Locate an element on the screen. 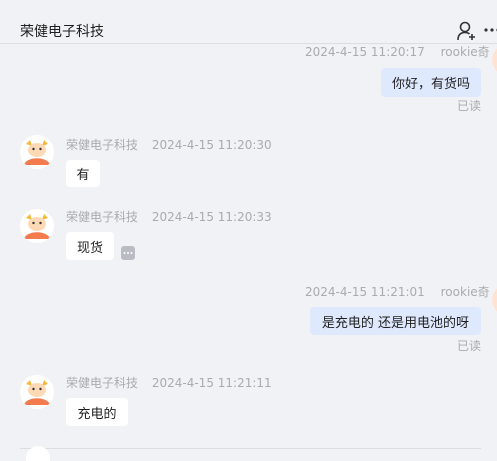  message-bubble: 你好，有货吗 is located at coordinates (431, 82).